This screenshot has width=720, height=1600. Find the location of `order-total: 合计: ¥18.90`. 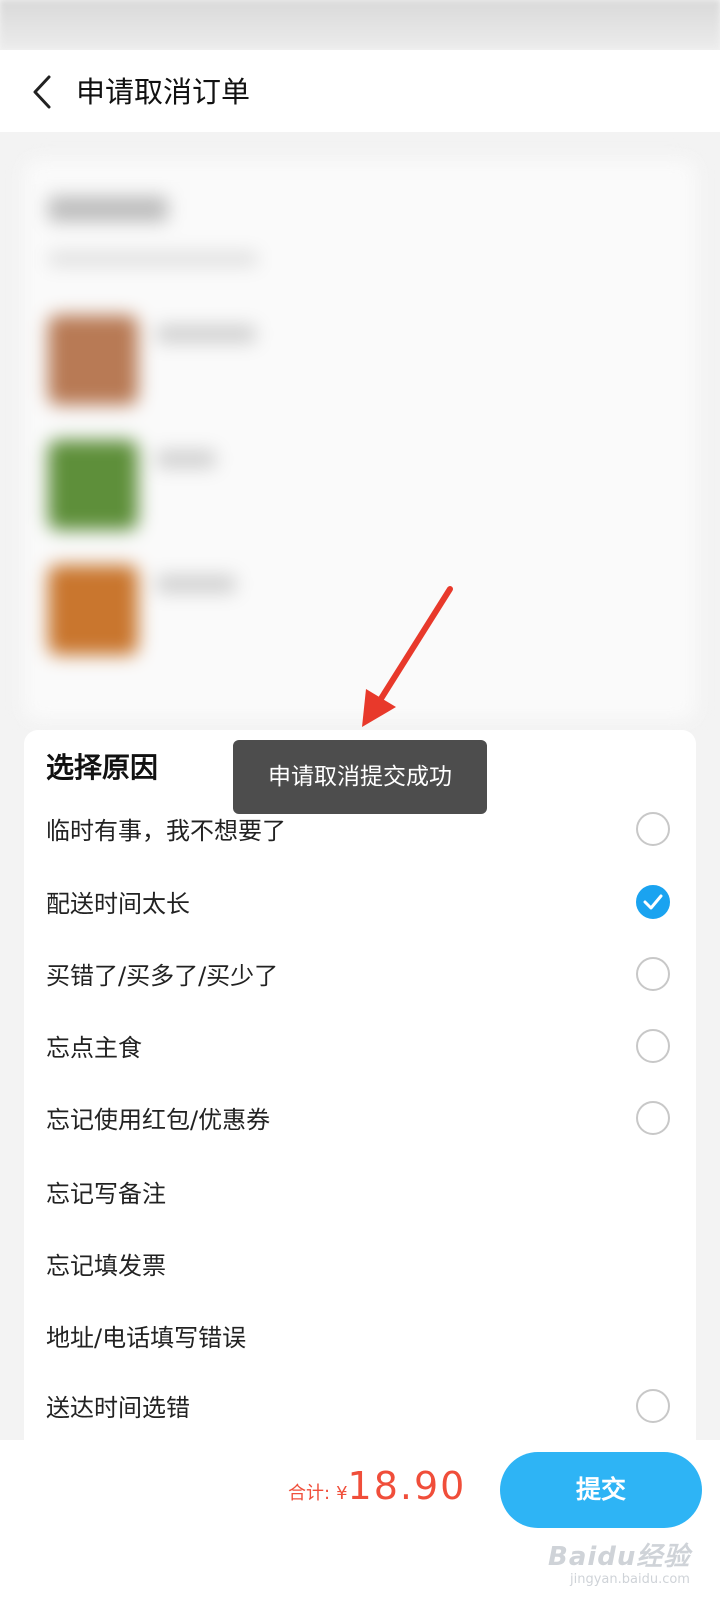

order-total: 合计: ¥18.90 is located at coordinates (377, 1486).